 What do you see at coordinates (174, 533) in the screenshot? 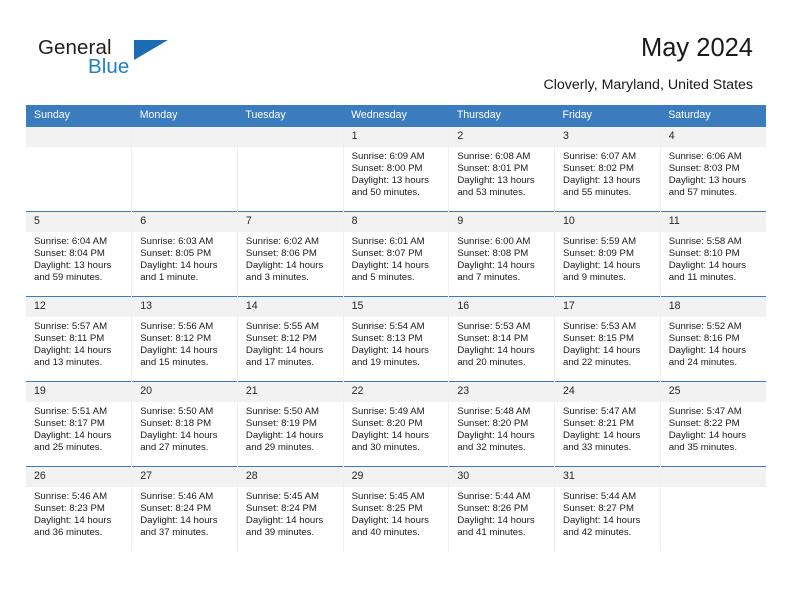
I see `daylight-duration-line2: and 37 minutes.` at bounding box center [174, 533].